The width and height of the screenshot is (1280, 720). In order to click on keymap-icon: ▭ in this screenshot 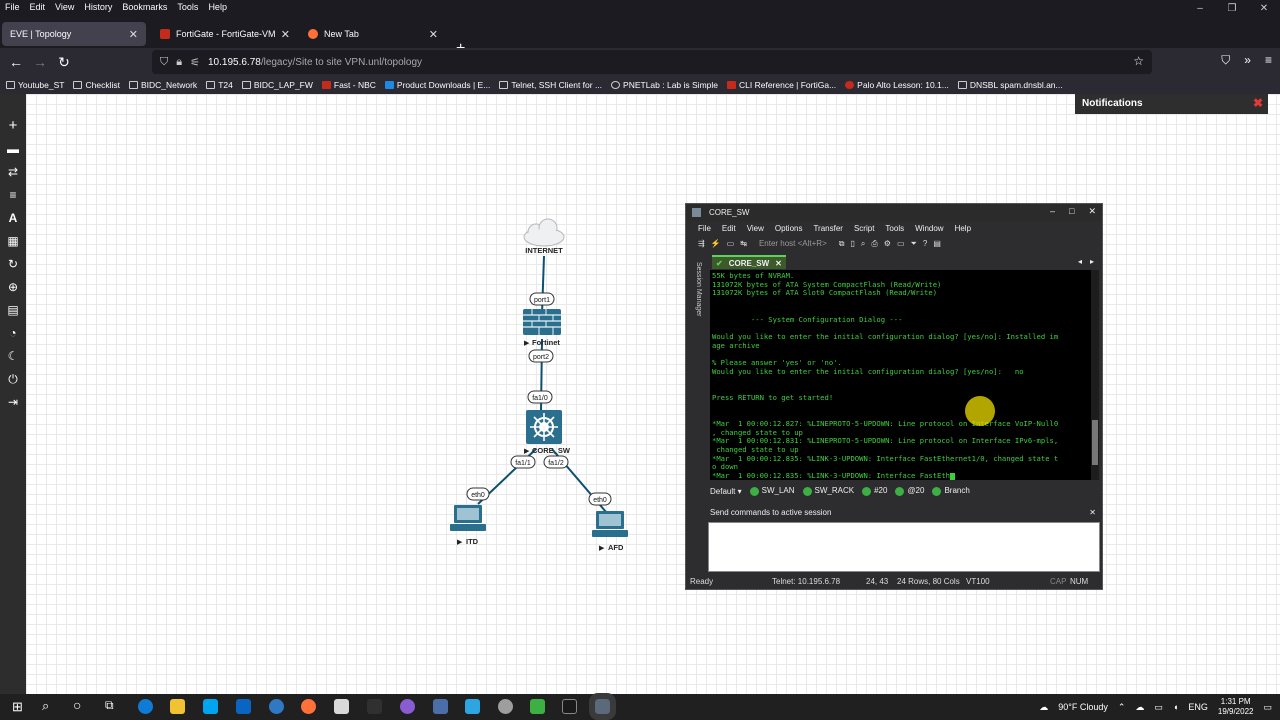, I will do `click(901, 243)`.